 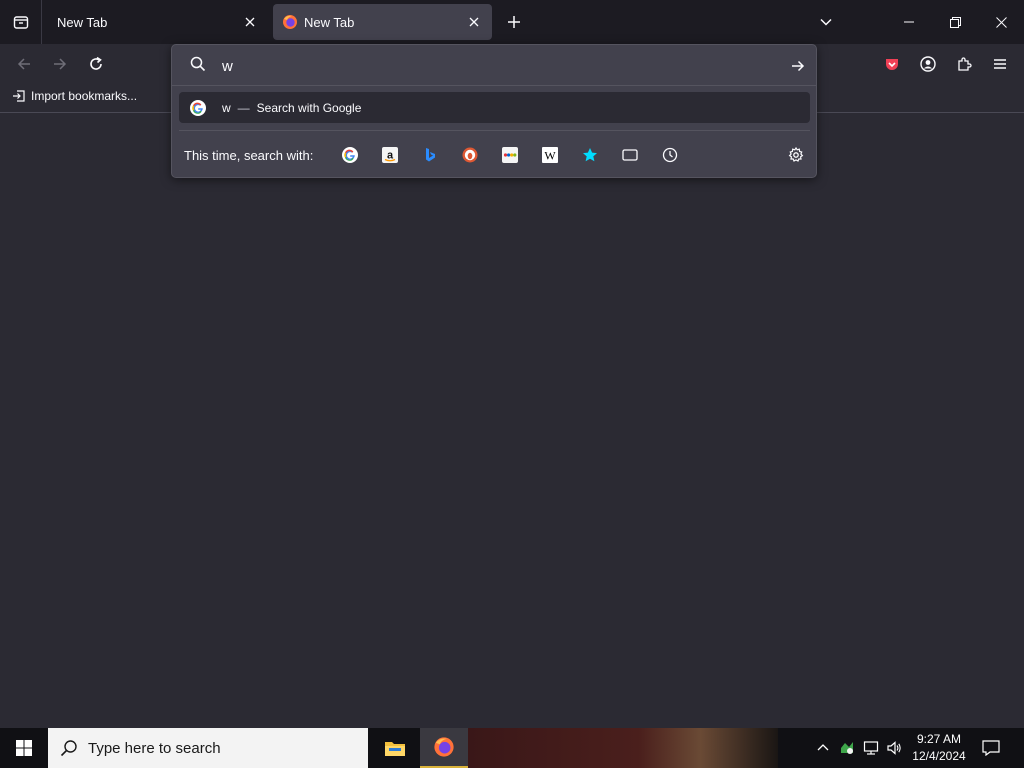 What do you see at coordinates (309, 107) in the screenshot?
I see `suggestion-action: Search with Google` at bounding box center [309, 107].